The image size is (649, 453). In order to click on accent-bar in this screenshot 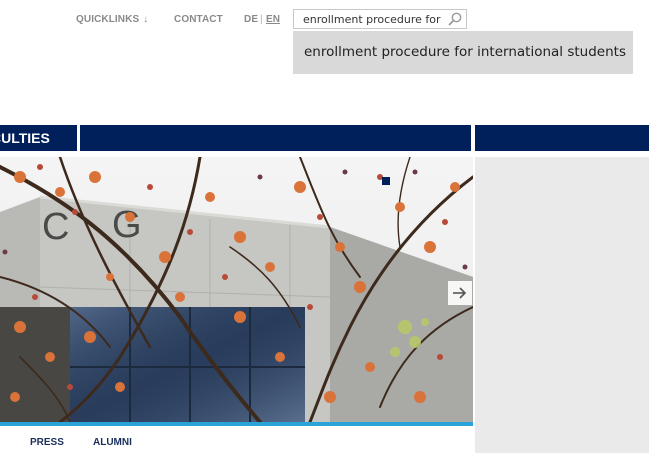, I will do `click(236, 424)`.